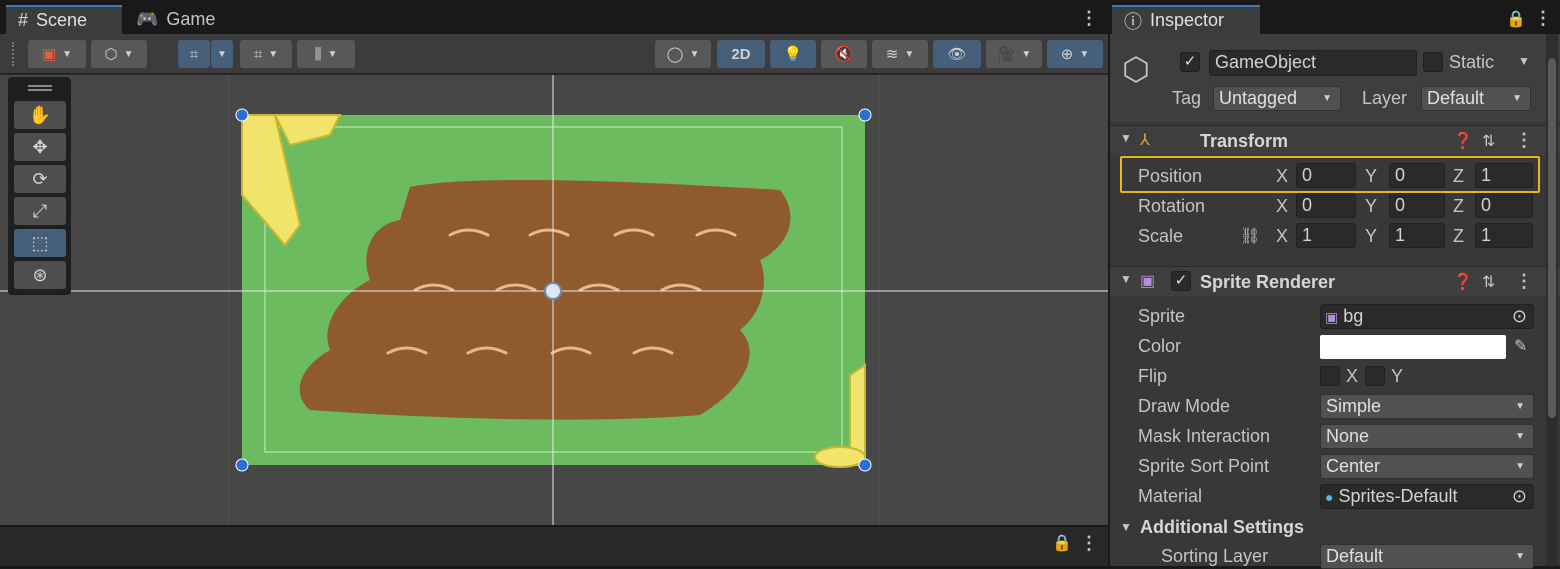 This screenshot has height=569, width=1560. What do you see at coordinates (1504, 205) in the screenshot?
I see `rotation-z-field: 0` at bounding box center [1504, 205].